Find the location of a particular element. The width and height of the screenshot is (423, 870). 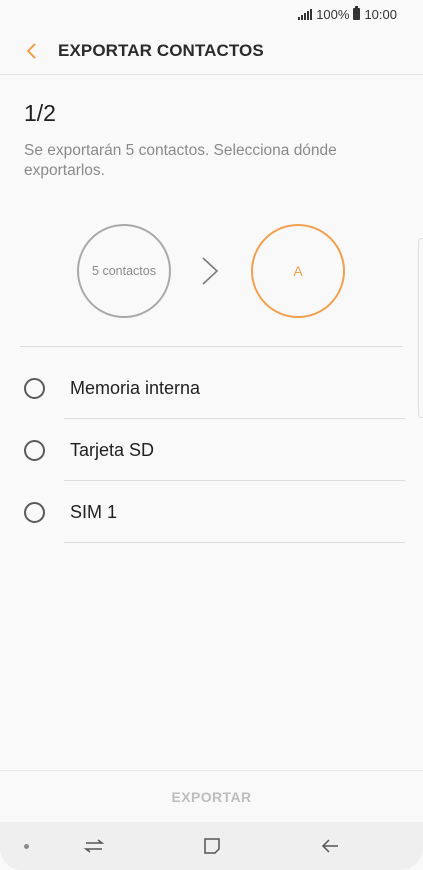

footer-bar: EXPORTAR is located at coordinates (211, 796).